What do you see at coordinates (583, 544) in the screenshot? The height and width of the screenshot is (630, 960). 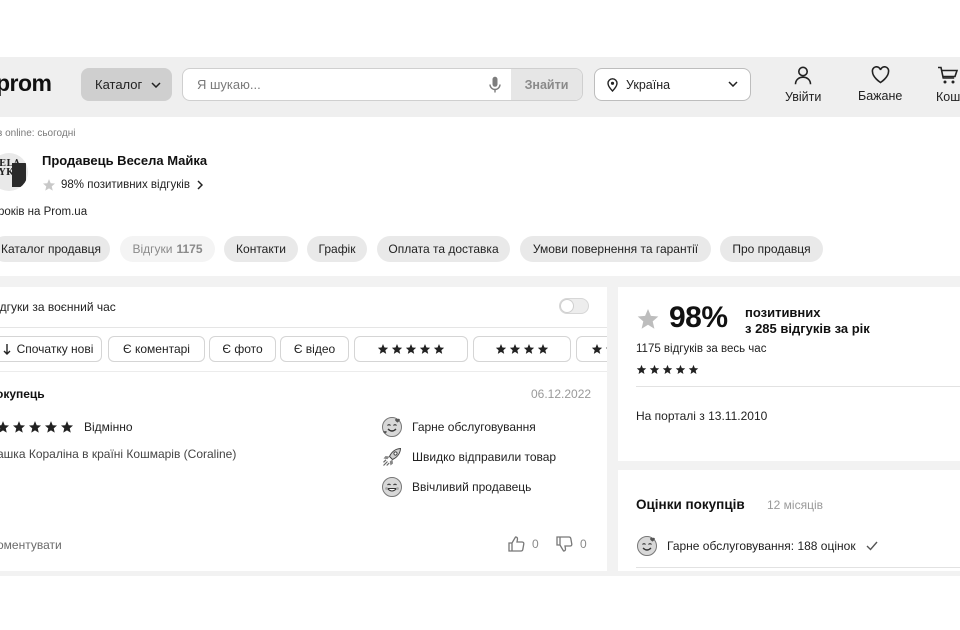 I see `dislike-count: 0` at bounding box center [583, 544].